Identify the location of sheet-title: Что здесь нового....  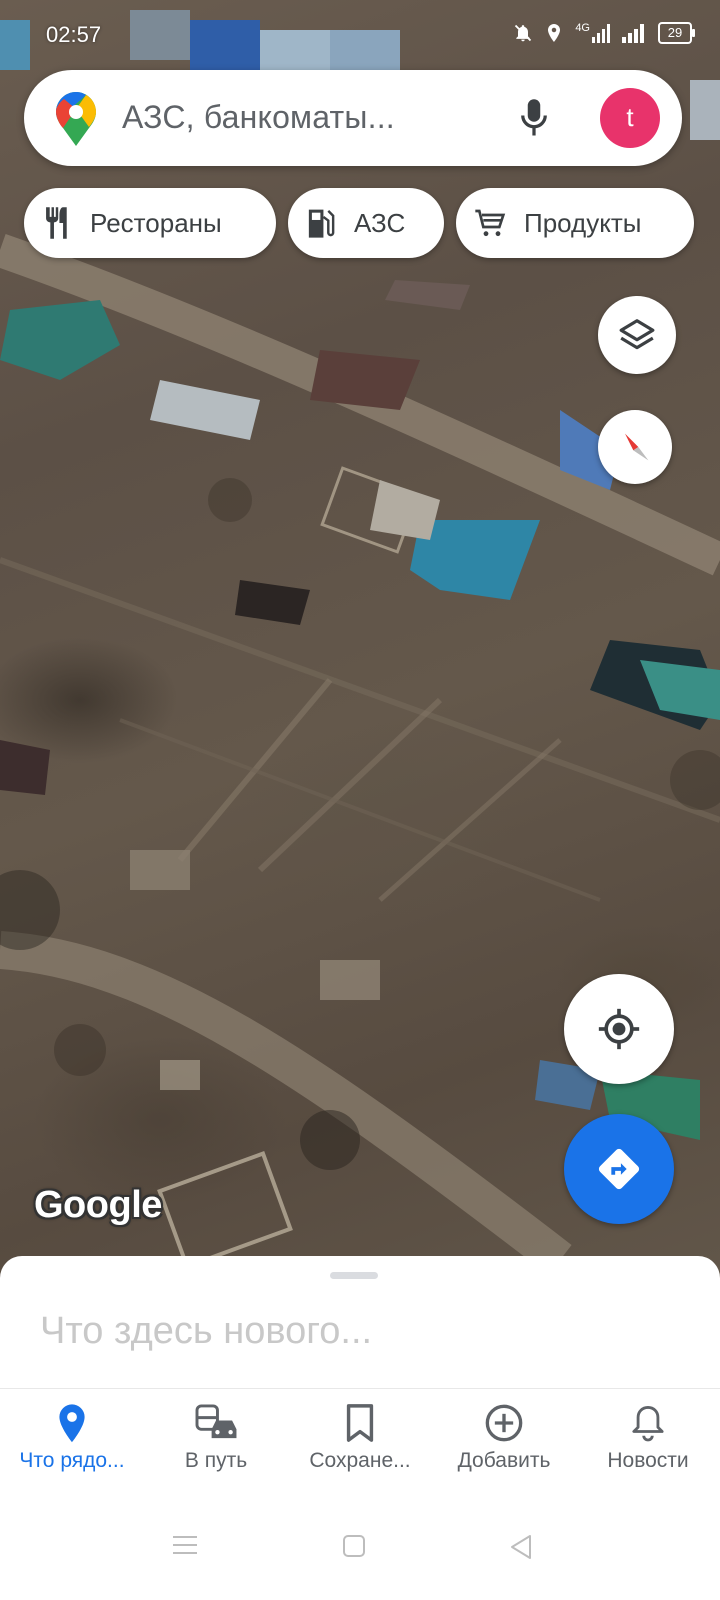
(206, 1331).